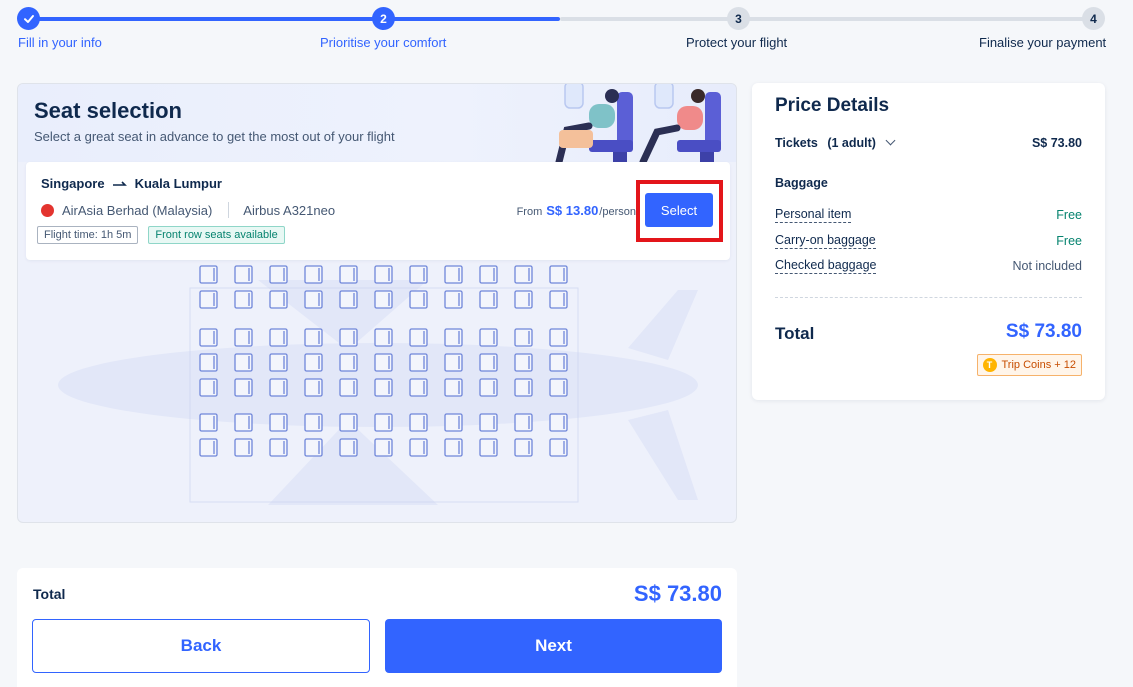 This screenshot has height=687, width=1133. What do you see at coordinates (1069, 215) in the screenshot?
I see `personal-item-value: Free` at bounding box center [1069, 215].